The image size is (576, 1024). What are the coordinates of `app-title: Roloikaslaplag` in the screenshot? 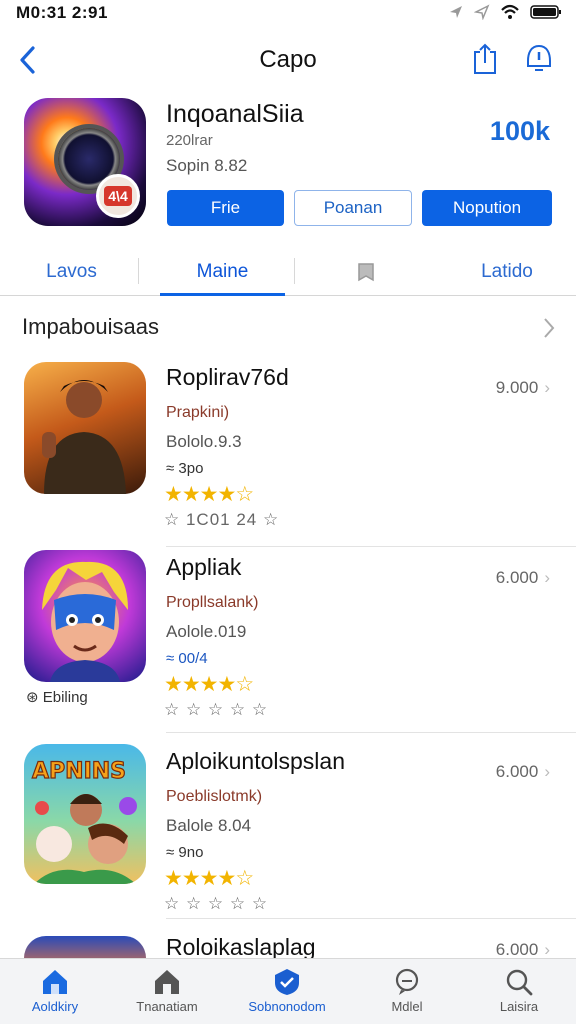 It's located at (241, 947).